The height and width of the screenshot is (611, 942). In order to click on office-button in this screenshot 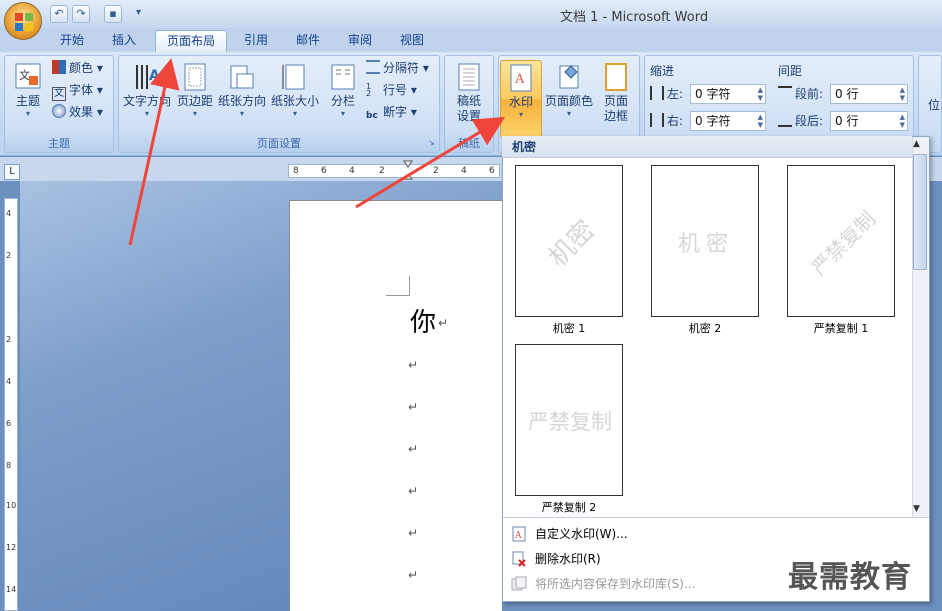, I will do `click(23, 21)`.